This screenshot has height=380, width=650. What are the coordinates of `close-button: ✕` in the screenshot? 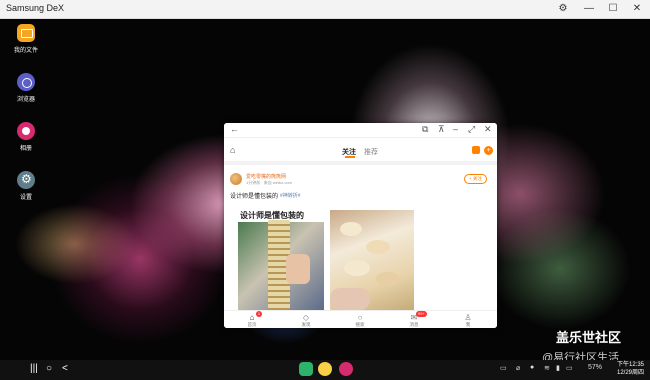 It's located at (637, 9).